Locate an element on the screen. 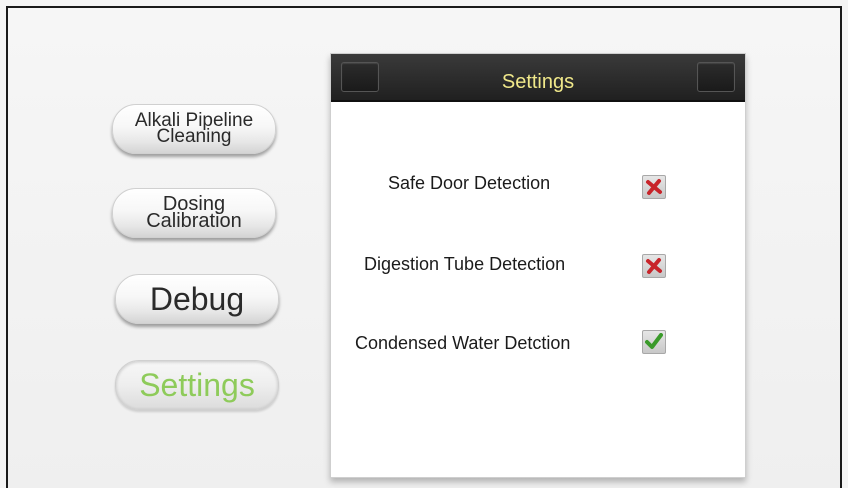 The image size is (848, 488). condensed-water-detection-checkbox is located at coordinates (654, 342).